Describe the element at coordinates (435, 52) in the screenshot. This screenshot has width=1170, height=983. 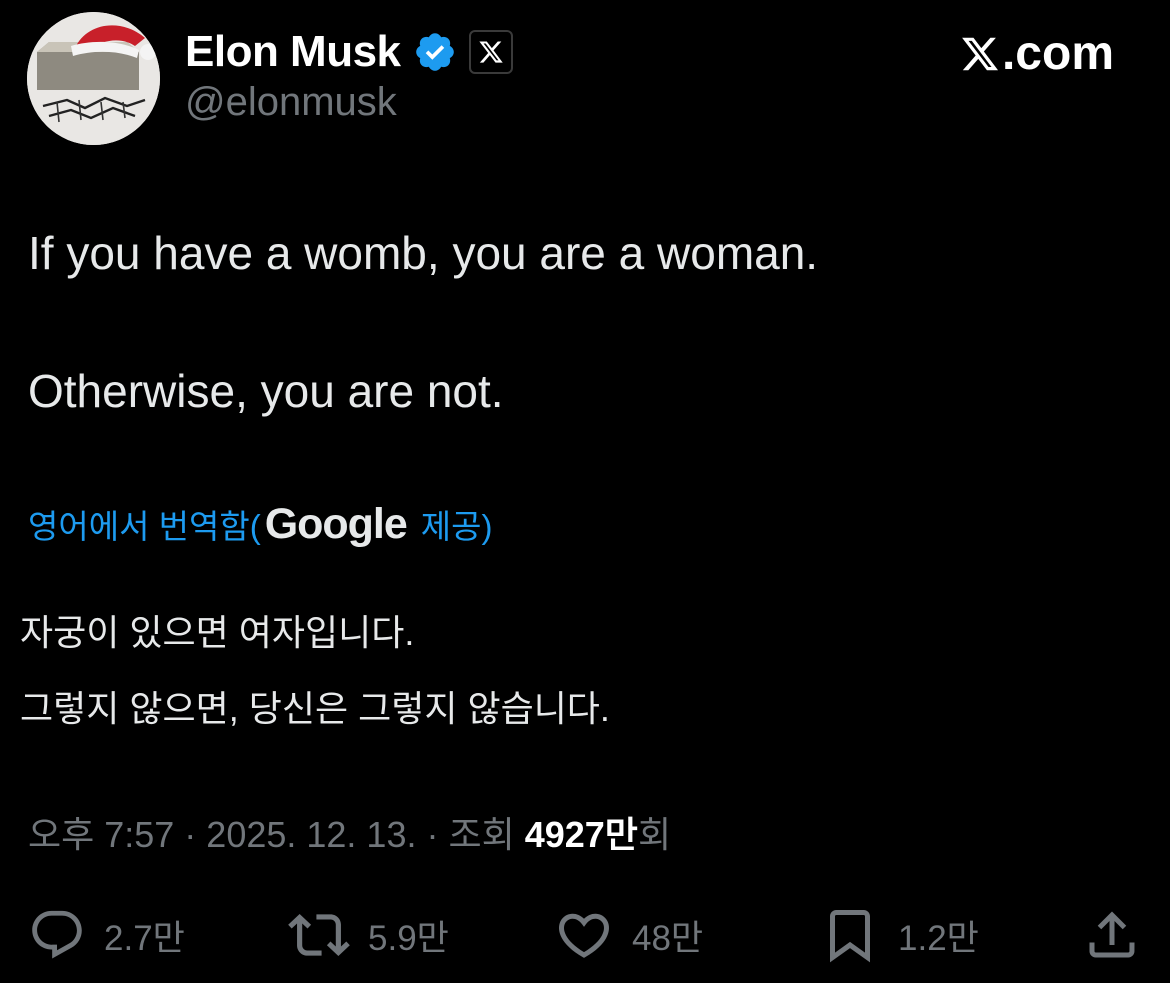
I see `verified-badge-icon` at that location.